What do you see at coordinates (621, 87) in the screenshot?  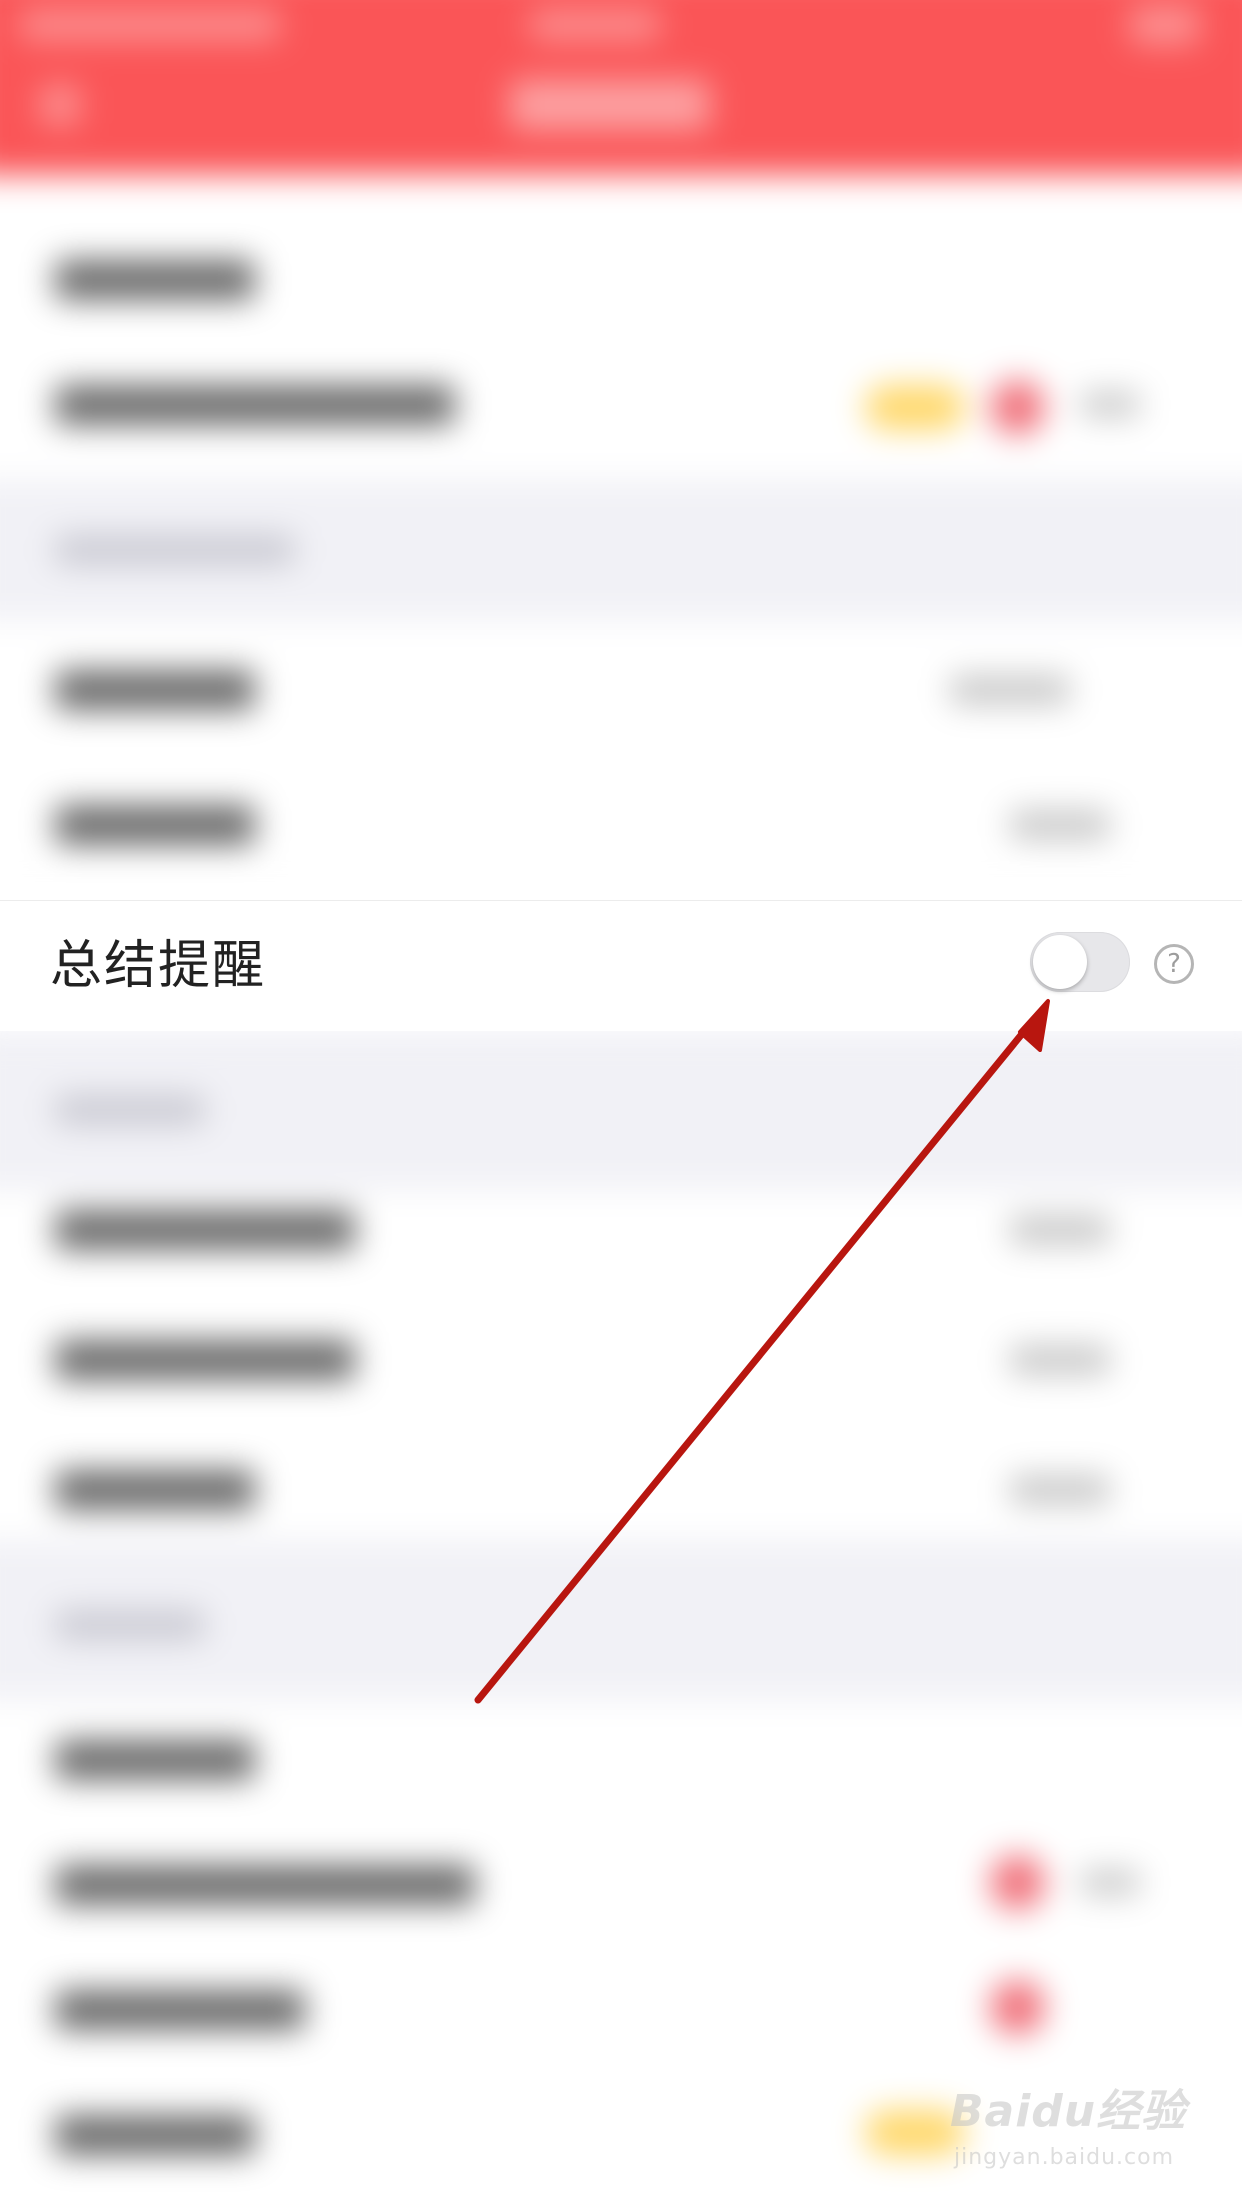 I see `header-bar` at bounding box center [621, 87].